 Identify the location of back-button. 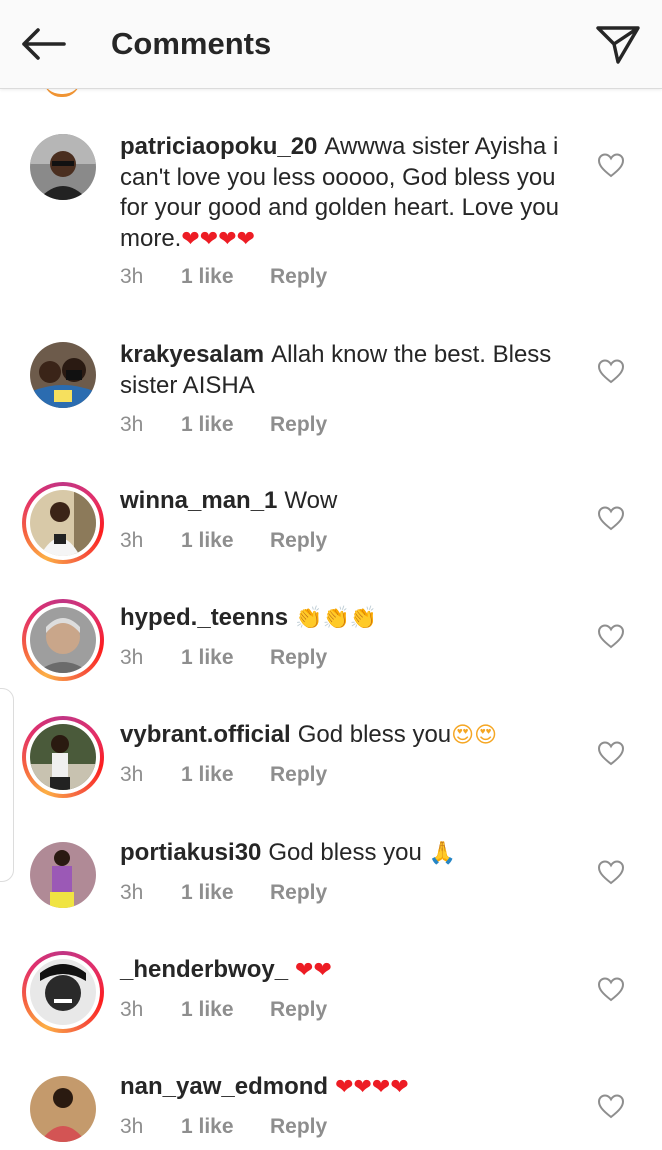
(43, 44).